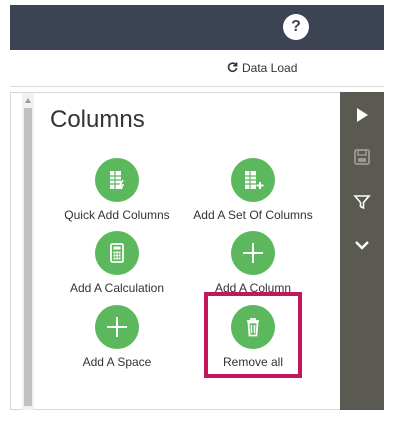  I want to click on action-label: Add A Calculation, so click(117, 288).